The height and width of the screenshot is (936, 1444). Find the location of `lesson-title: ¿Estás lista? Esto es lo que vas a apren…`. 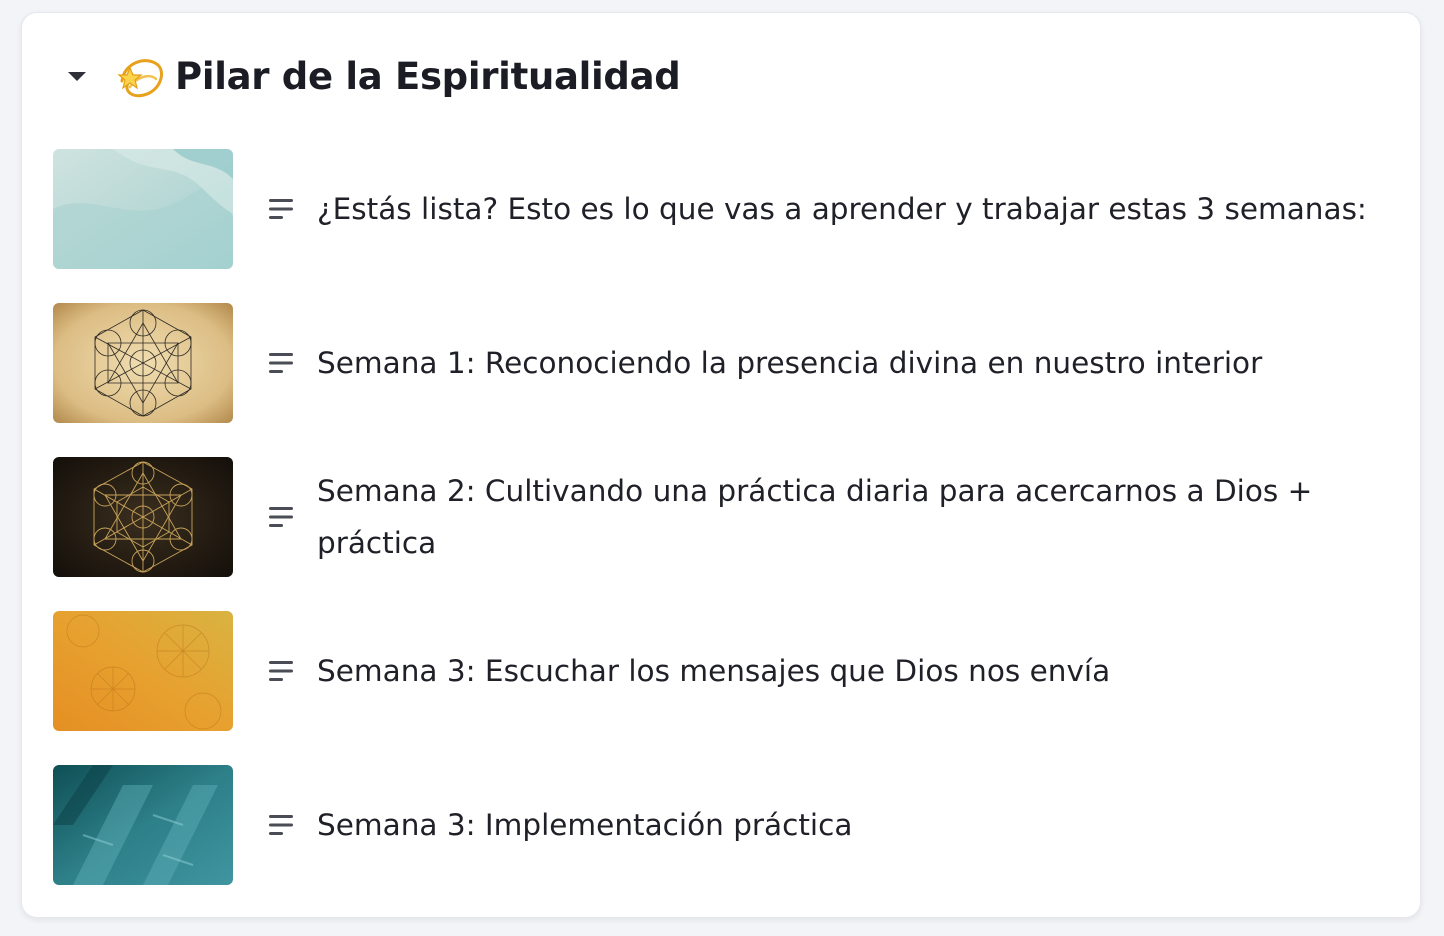

lesson-title: ¿Estás lista? Esto es lo que vas a apren… is located at coordinates (842, 209).